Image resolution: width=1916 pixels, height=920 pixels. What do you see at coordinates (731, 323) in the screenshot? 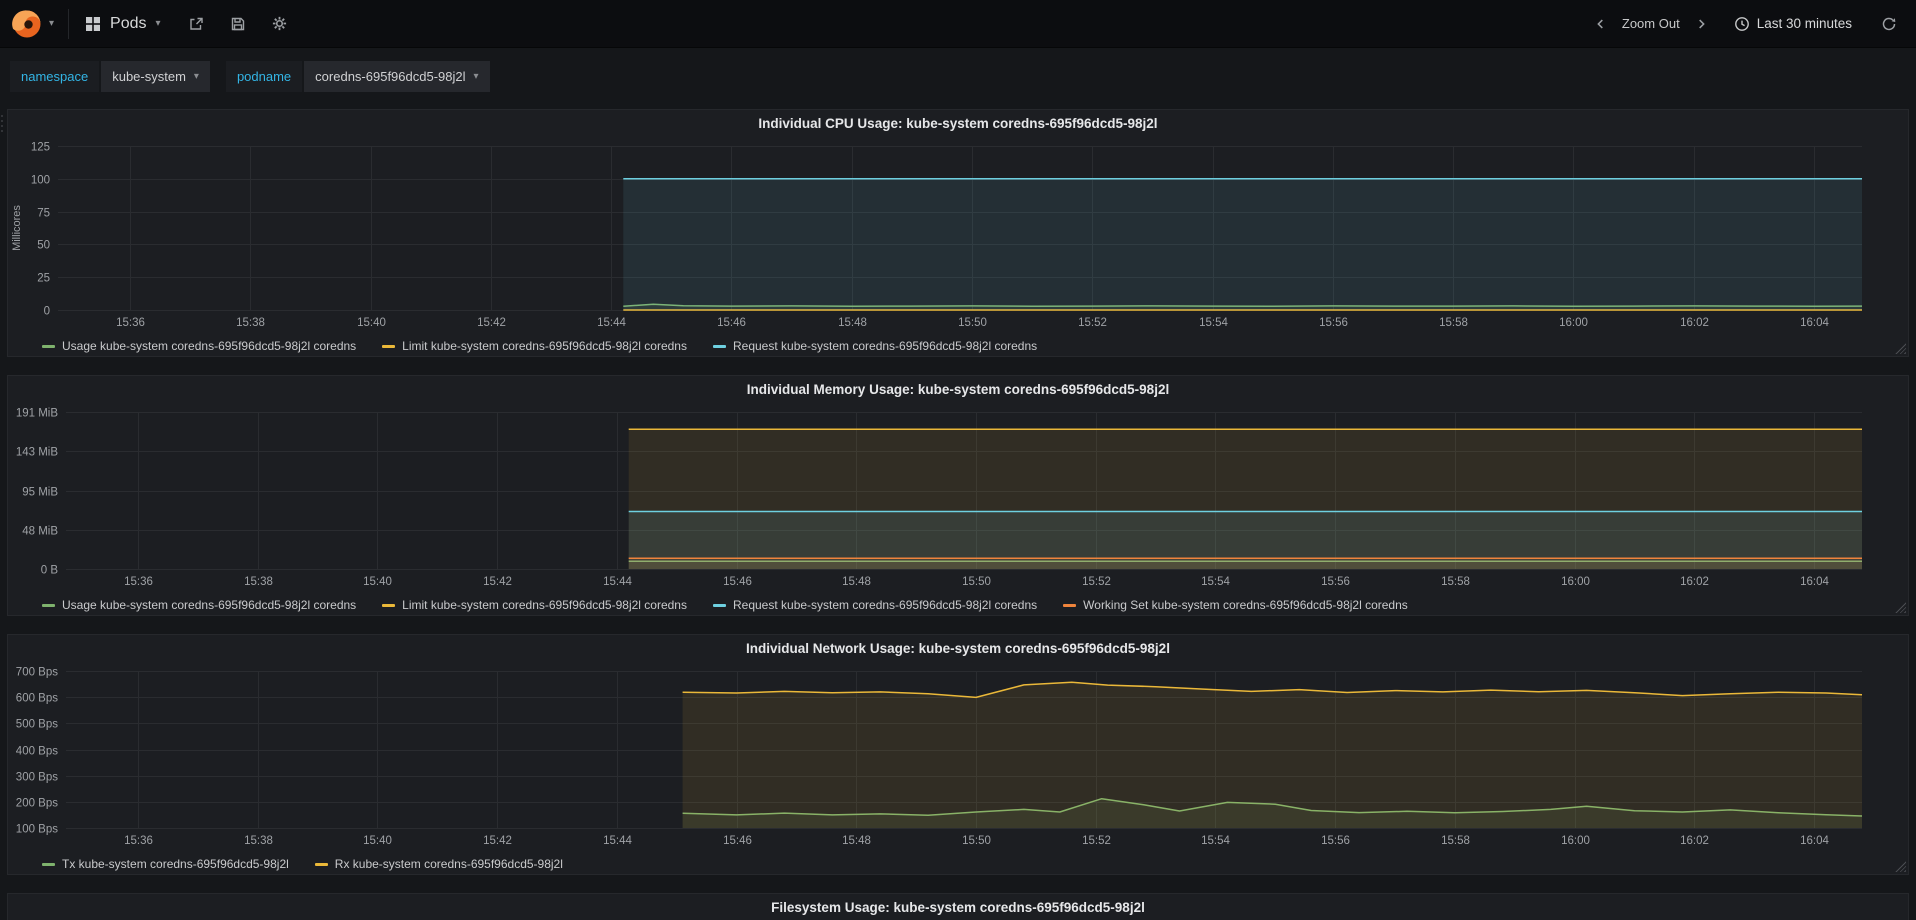
I see `svg-text: 15:46` at bounding box center [731, 323].